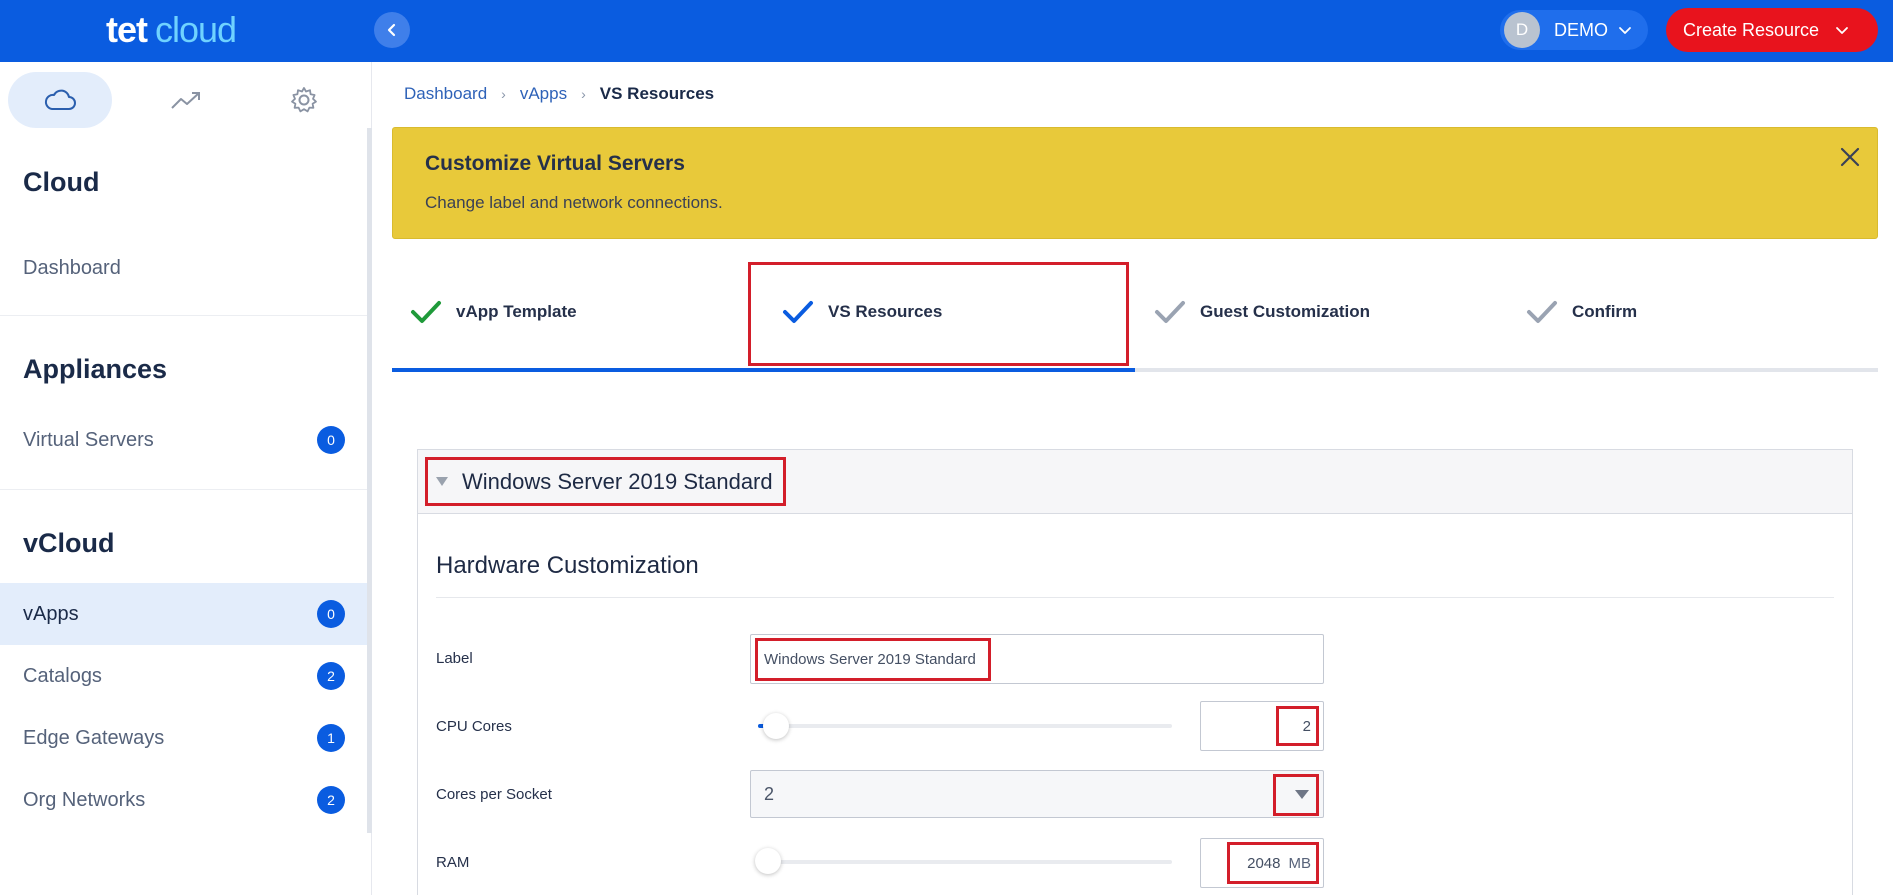 This screenshot has width=1893, height=895. Describe the element at coordinates (870, 659) in the screenshot. I see `label-input-value: Windows Server 2019 Standard` at that location.